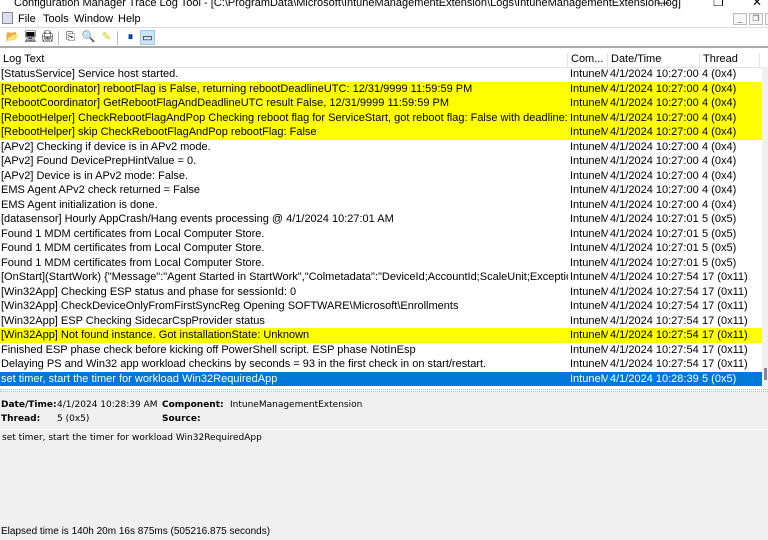 The width and height of the screenshot is (768, 540). I want to click on toolbar-separator, so click(117, 38).